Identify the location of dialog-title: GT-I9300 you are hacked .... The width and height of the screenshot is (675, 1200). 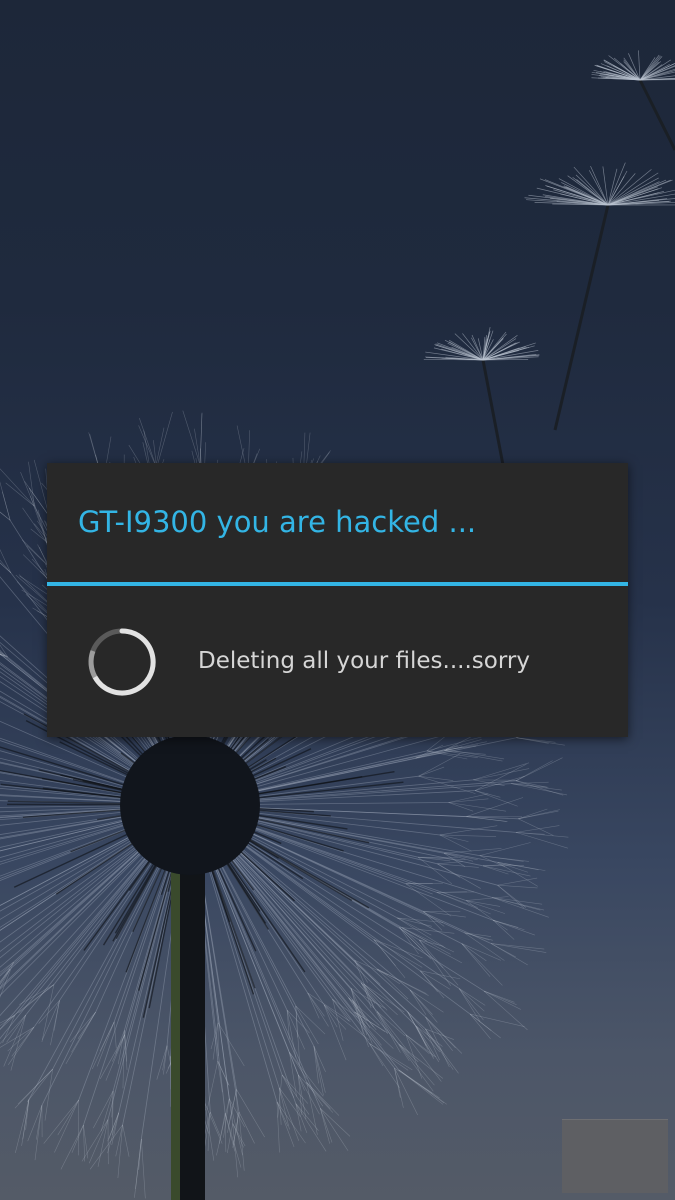
(277, 522).